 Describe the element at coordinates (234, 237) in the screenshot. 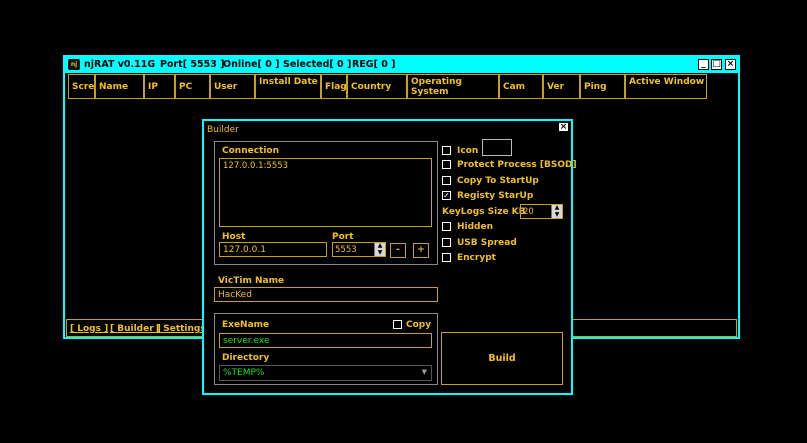

I see `host-label: Host` at that location.